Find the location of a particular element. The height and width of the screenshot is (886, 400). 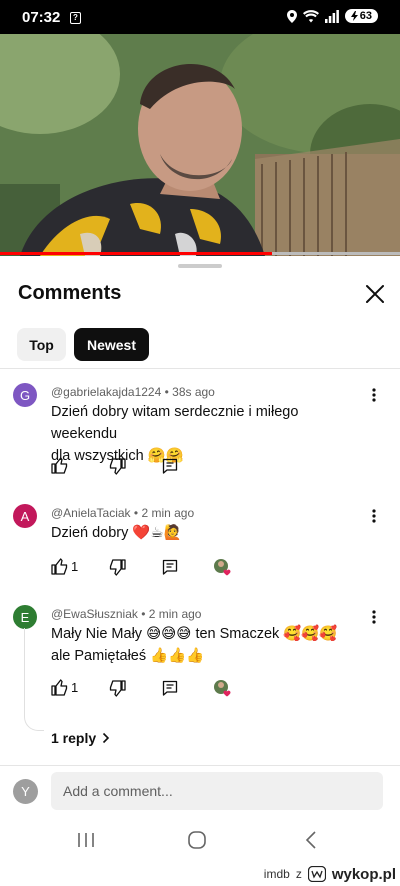

view-replies-button: 1 reply is located at coordinates (80, 738).